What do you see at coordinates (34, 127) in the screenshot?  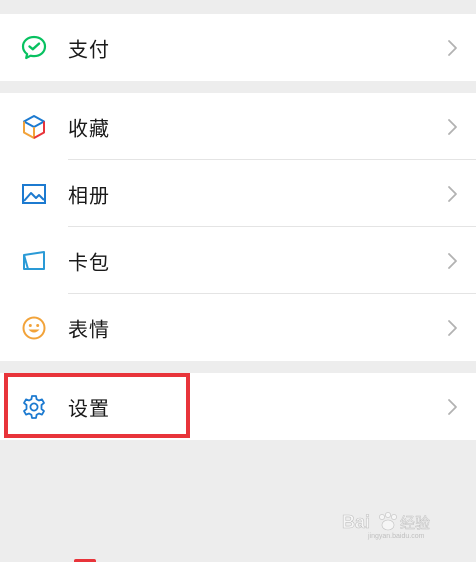 I see `favorites-cube-icon` at bounding box center [34, 127].